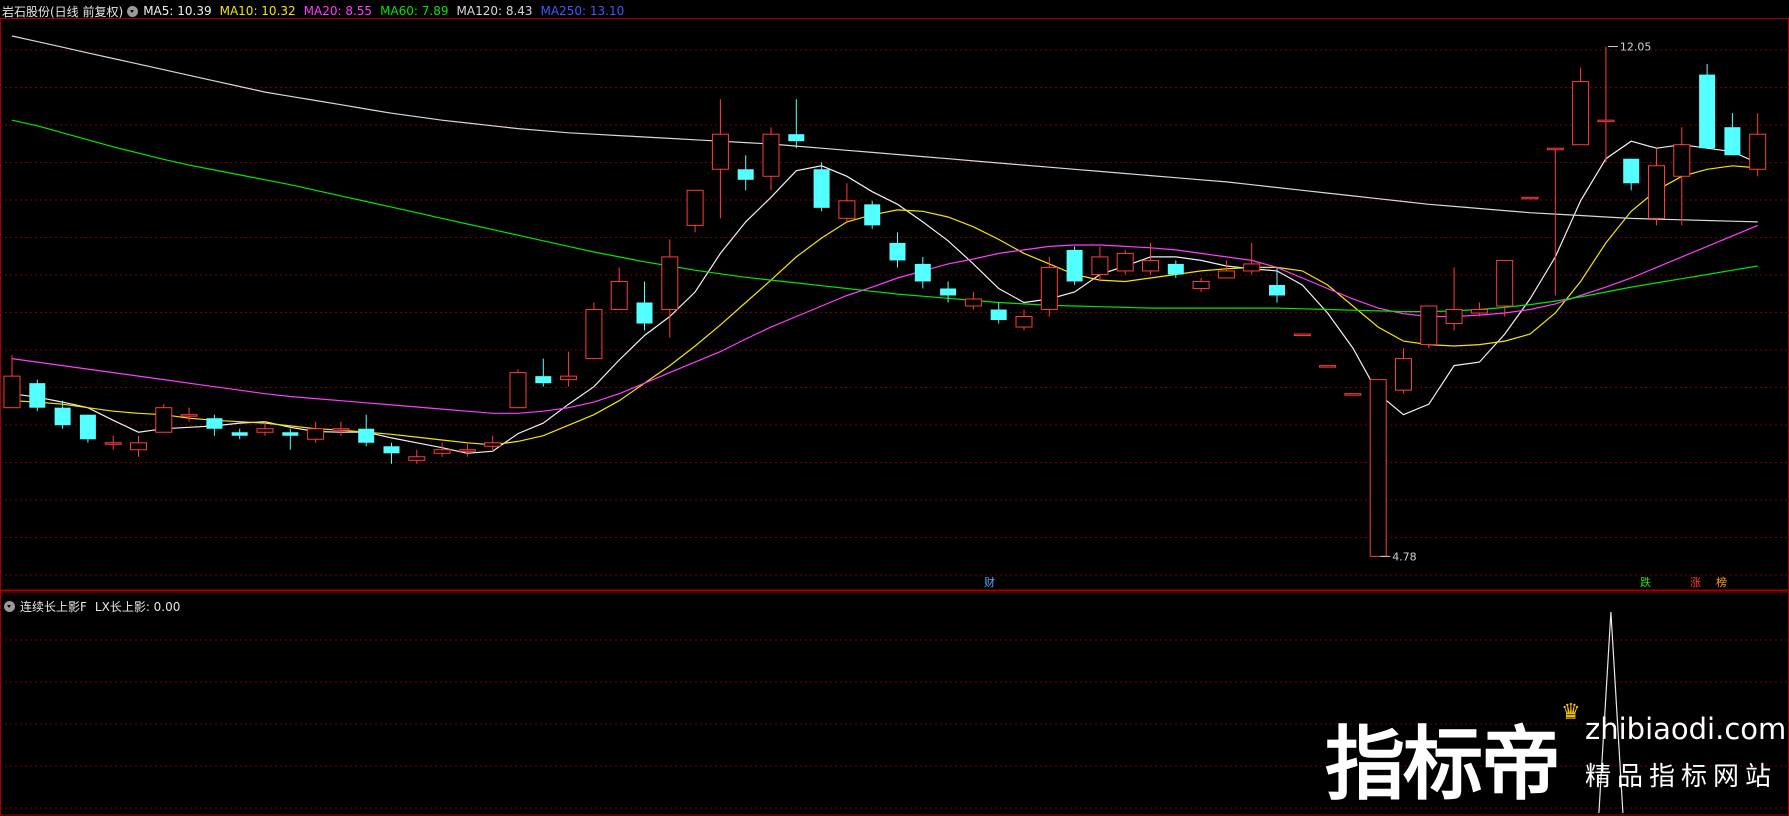  I want to click on low-price-label: 4.78, so click(1404, 556).